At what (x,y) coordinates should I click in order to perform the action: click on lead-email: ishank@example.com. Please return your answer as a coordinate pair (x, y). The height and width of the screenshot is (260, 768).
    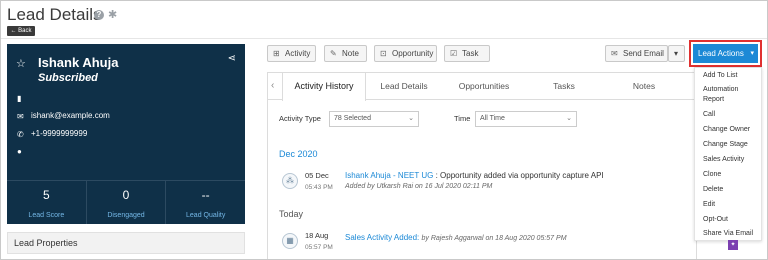
    Looking at the image, I should click on (70, 115).